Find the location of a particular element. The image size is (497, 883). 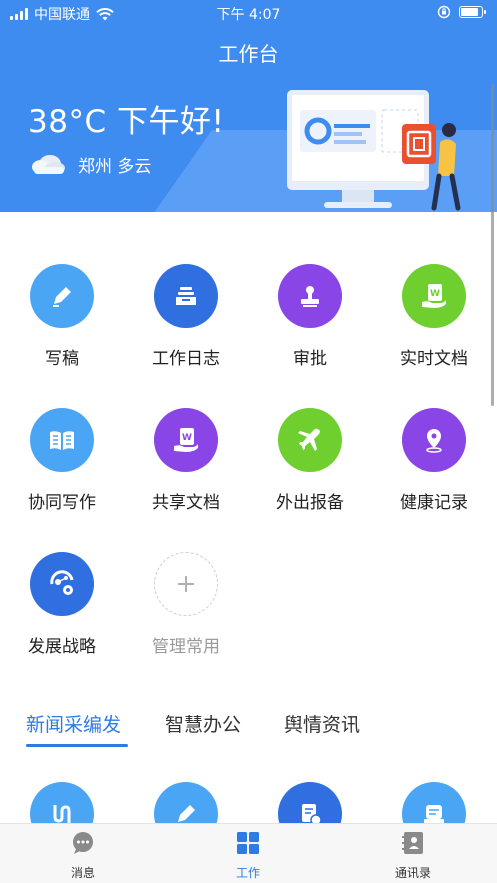

grid-icon is located at coordinates (248, 843).